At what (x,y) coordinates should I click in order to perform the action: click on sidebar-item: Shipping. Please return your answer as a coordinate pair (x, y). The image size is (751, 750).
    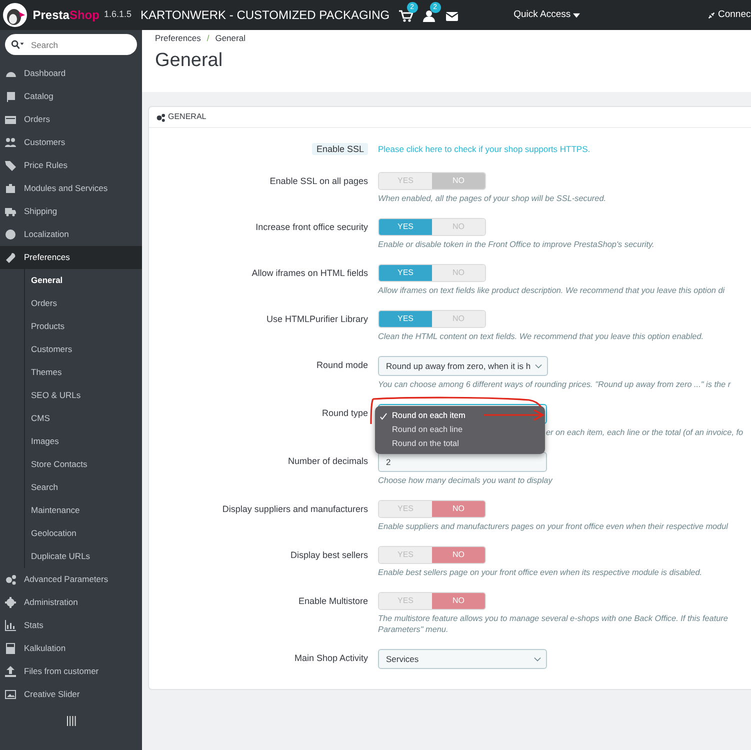
    Looking at the image, I should click on (71, 211).